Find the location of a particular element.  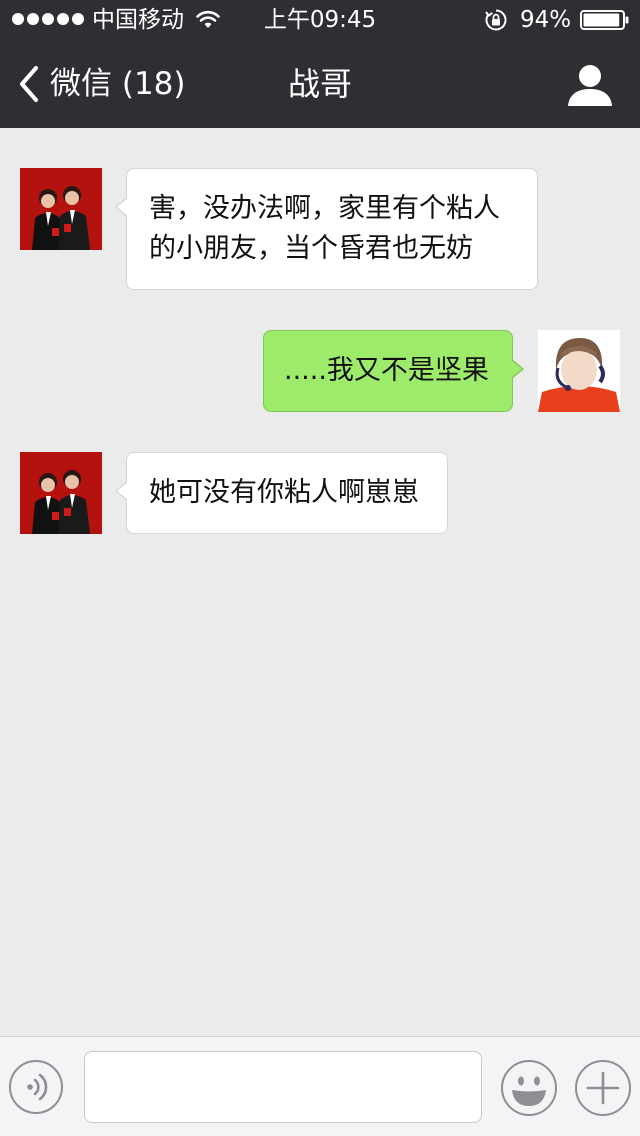

my-avatar-photo is located at coordinates (579, 371).